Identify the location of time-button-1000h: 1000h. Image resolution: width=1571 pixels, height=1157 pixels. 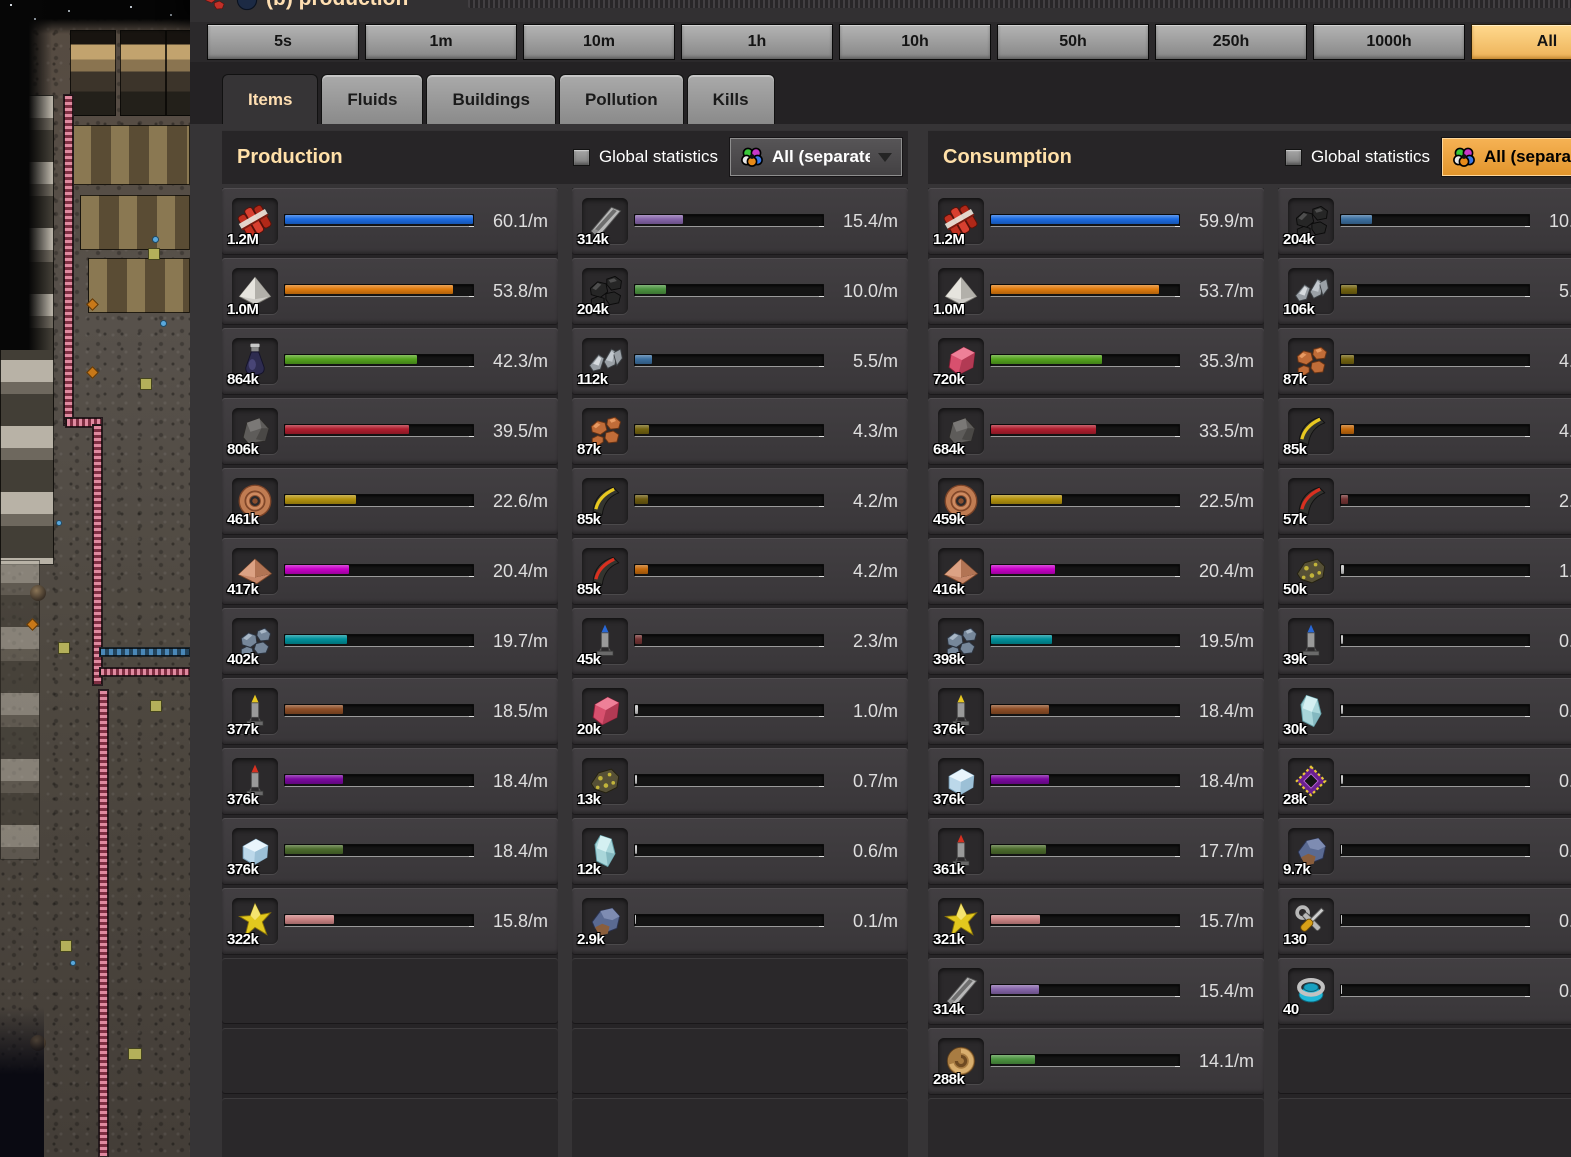
(1389, 42).